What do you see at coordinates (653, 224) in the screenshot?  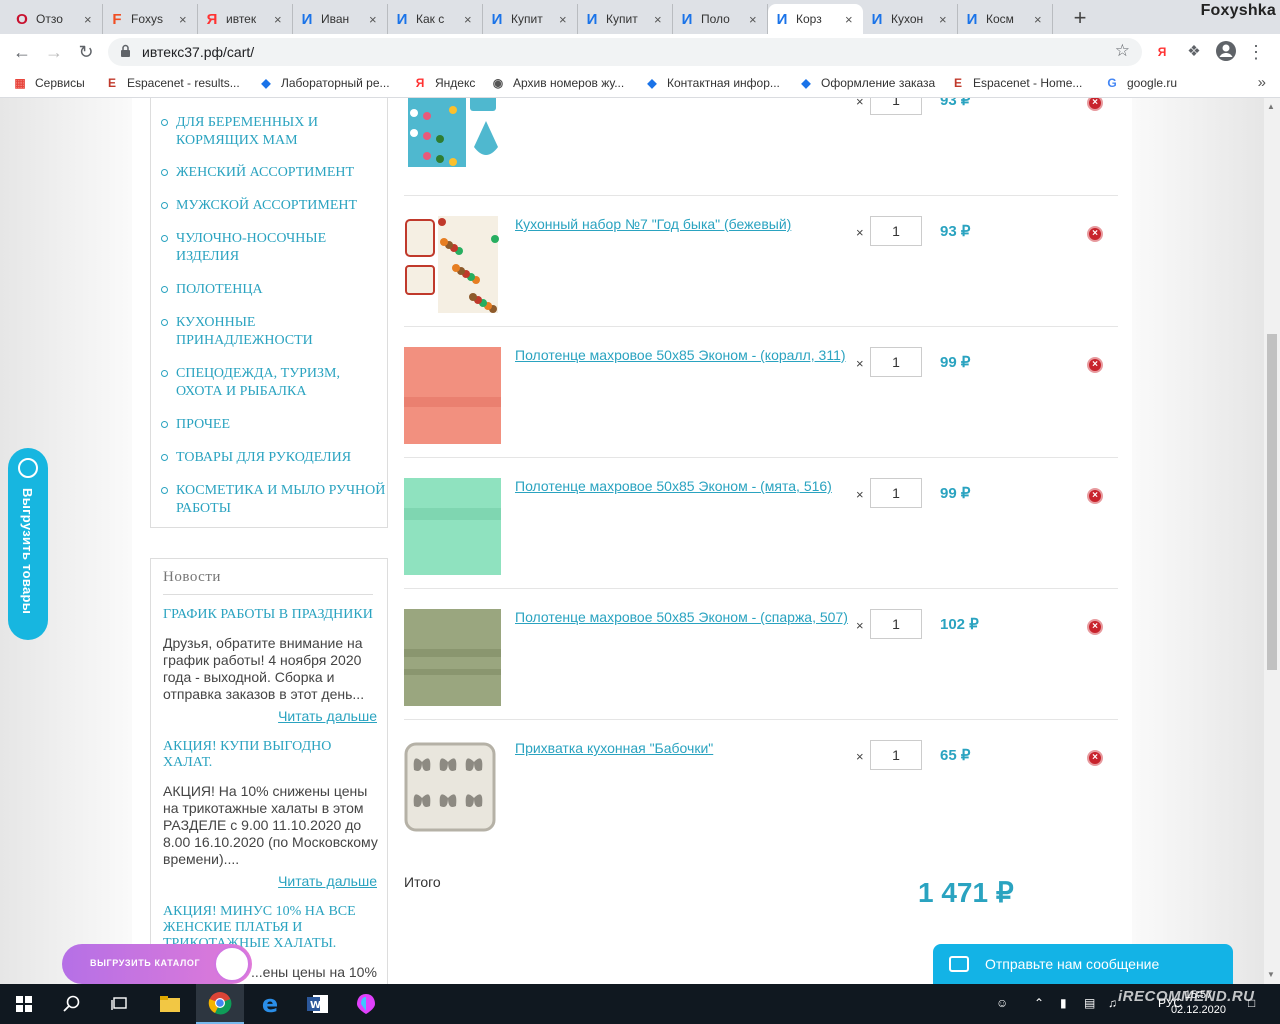 I see `product-name-link: Кухонный набор №7 "Год быка" (бежевый)` at bounding box center [653, 224].